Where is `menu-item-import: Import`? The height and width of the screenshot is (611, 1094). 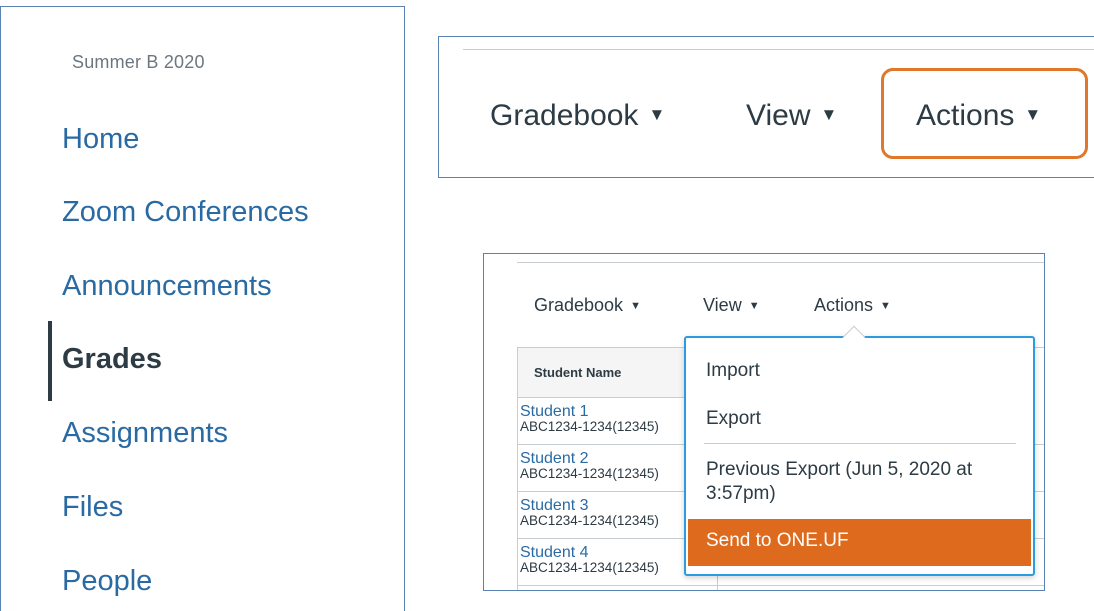
menu-item-import: Import is located at coordinates (733, 371).